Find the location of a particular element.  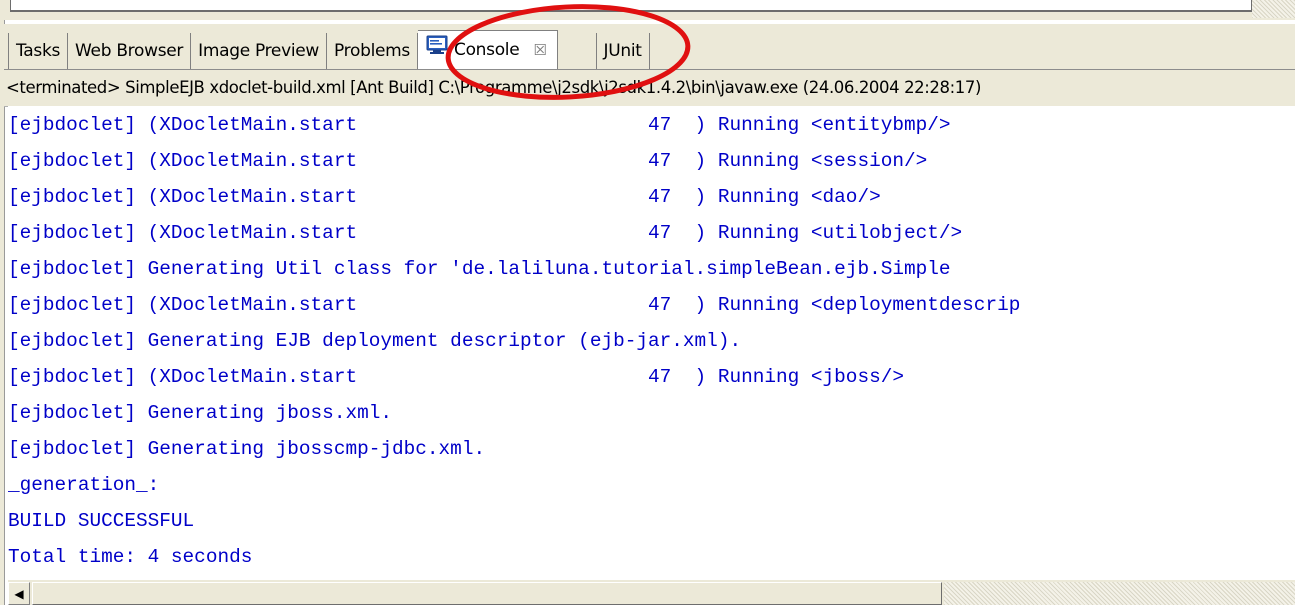

tab-tasks-label: Tasks is located at coordinates (38, 51).